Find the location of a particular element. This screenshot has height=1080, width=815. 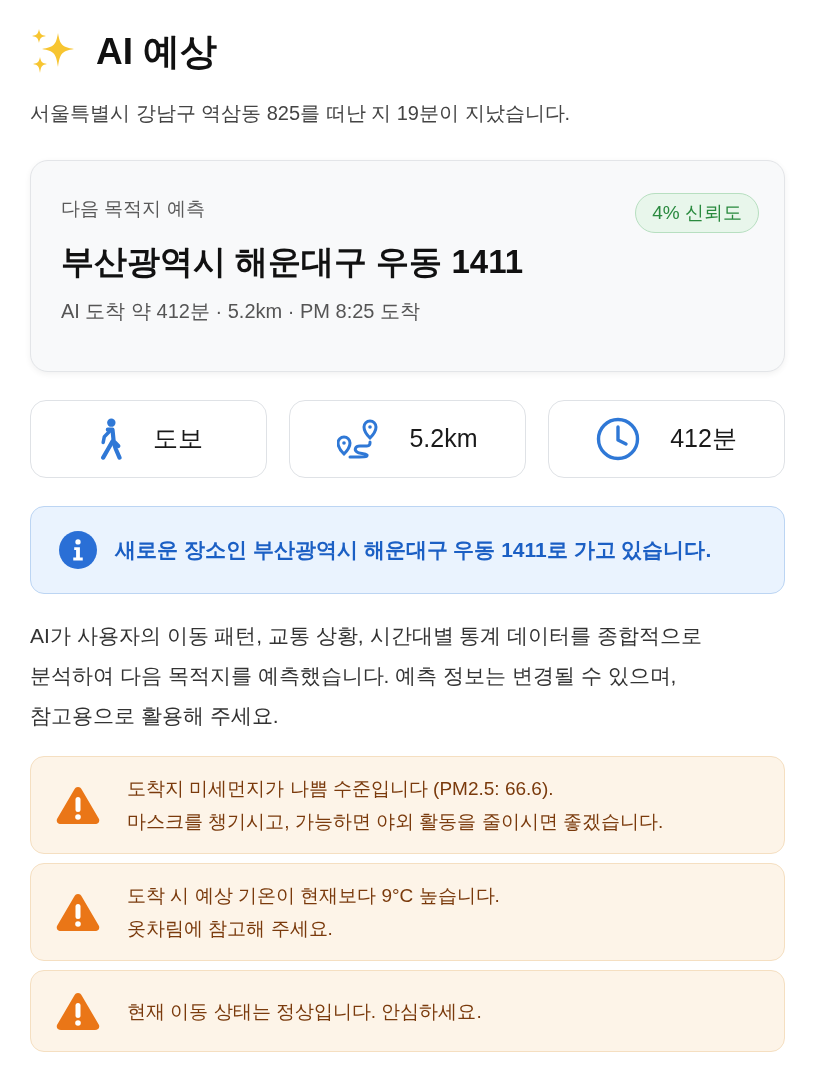

card-label: 다음 목적지 예측 is located at coordinates (133, 209).